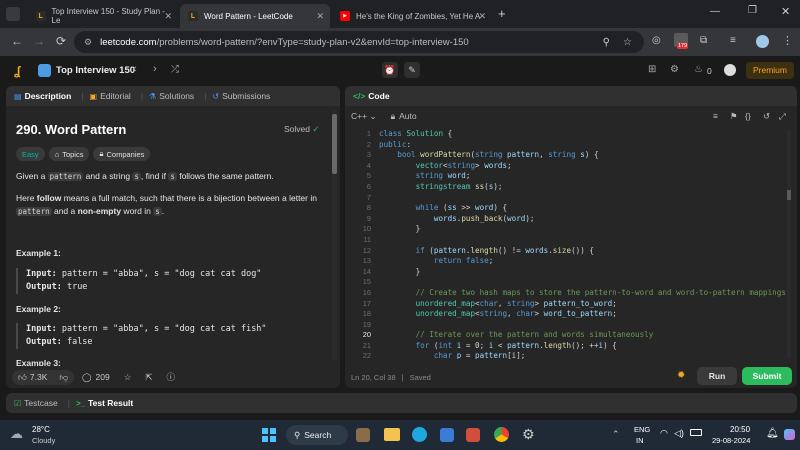 This screenshot has width=800, height=450. Describe the element at coordinates (334, 235) in the screenshot. I see `description-scrollbar` at that location.